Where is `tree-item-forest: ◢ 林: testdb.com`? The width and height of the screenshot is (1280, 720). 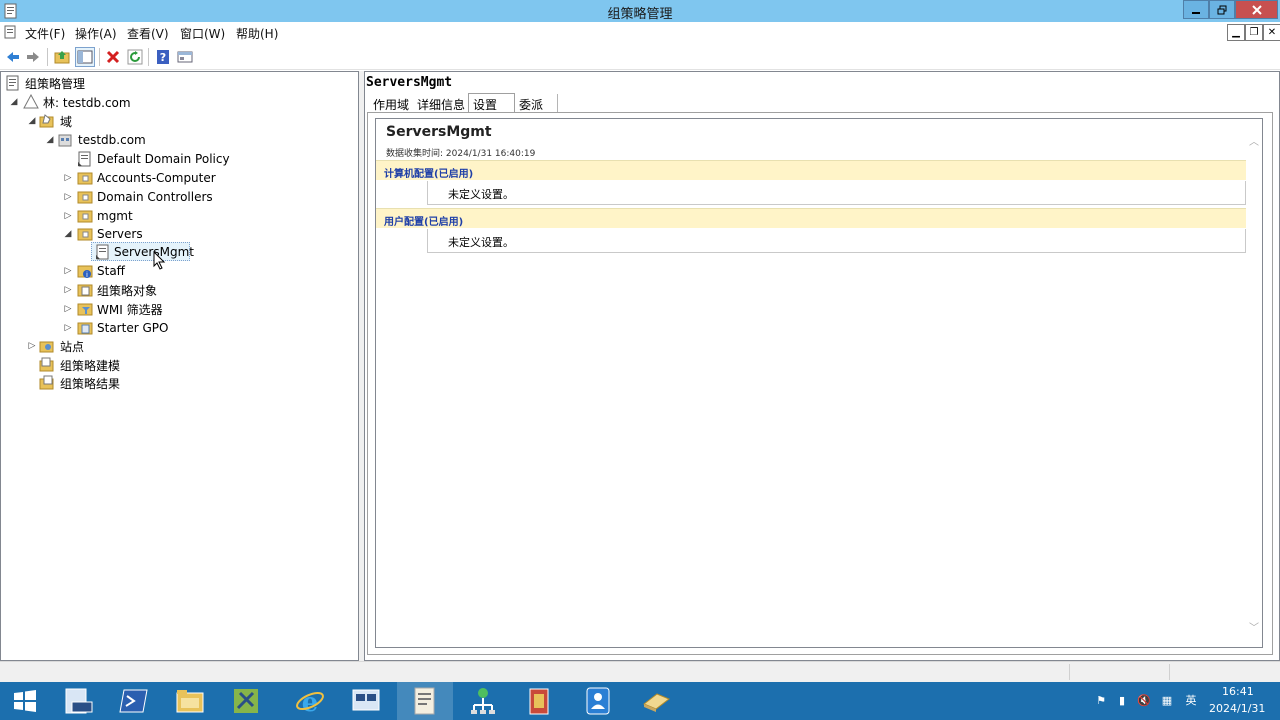 tree-item-forest: ◢ 林: testdb.com is located at coordinates (159, 102).